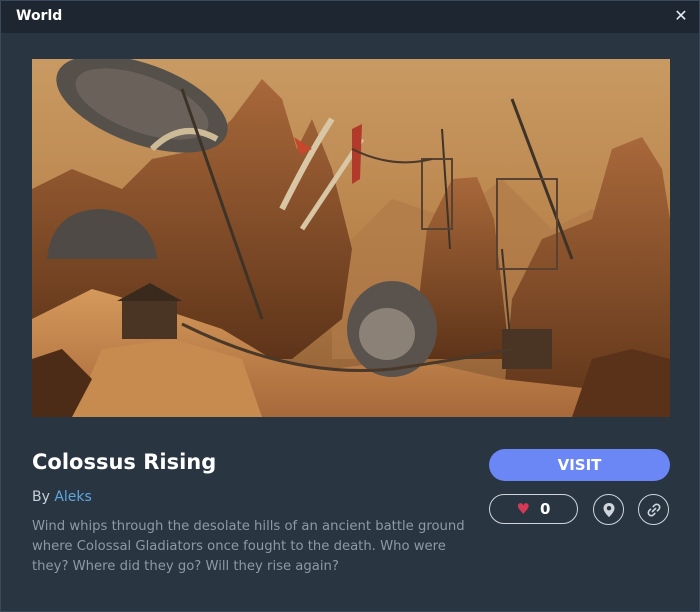 This screenshot has height=612, width=700. I want to click on location-pin-icon, so click(608, 509).